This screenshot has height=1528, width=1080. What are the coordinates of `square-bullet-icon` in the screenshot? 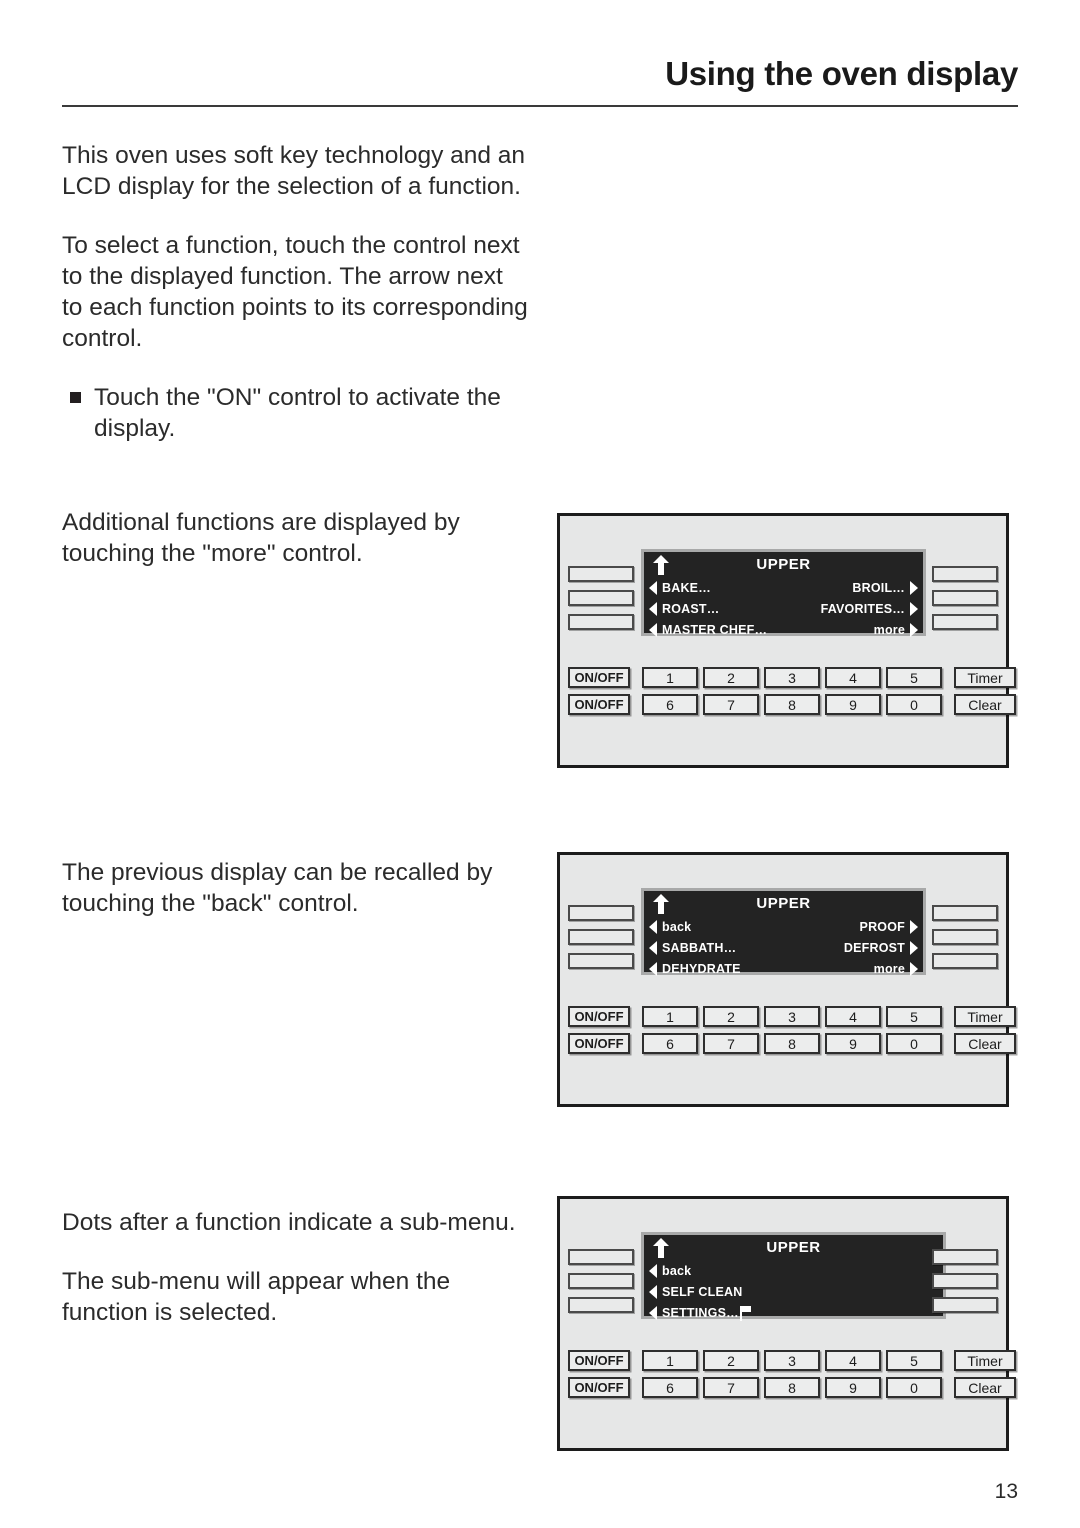 It's located at (75, 397).